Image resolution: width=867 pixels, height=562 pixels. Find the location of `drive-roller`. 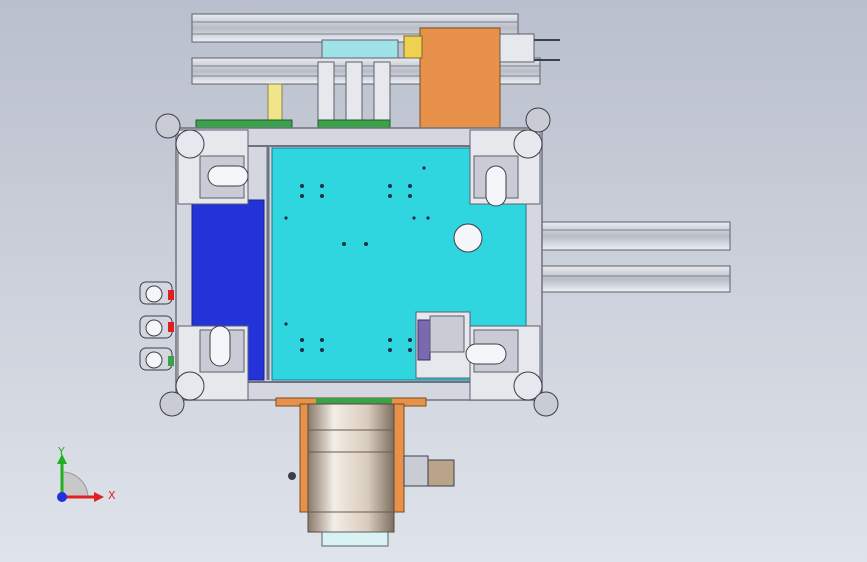

drive-roller is located at coordinates (351, 468).